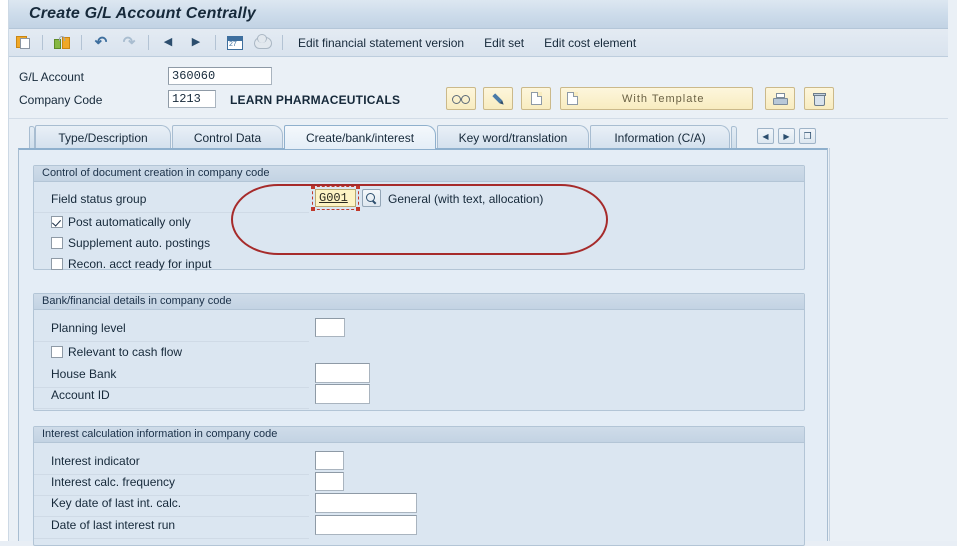  I want to click on redo-glyph: ↷, so click(129, 42).